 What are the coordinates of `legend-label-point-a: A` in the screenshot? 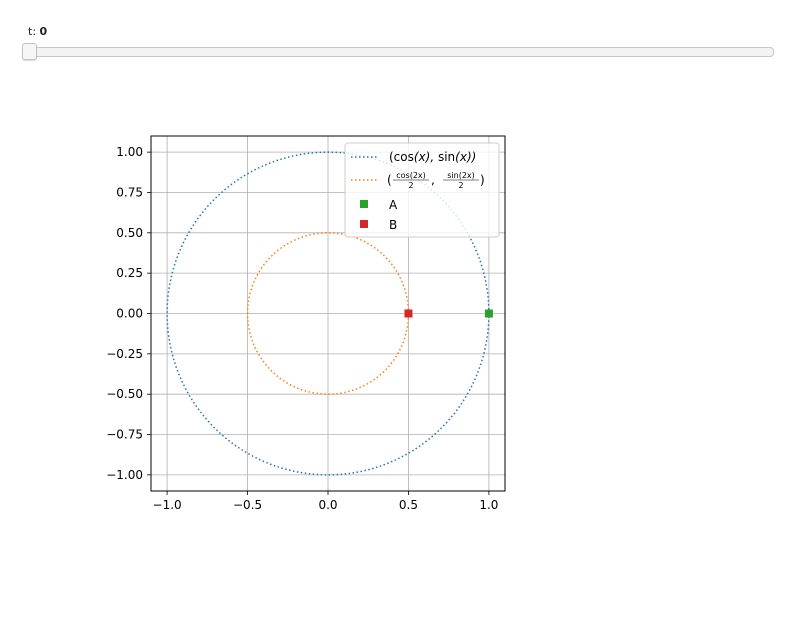 It's located at (393, 205).